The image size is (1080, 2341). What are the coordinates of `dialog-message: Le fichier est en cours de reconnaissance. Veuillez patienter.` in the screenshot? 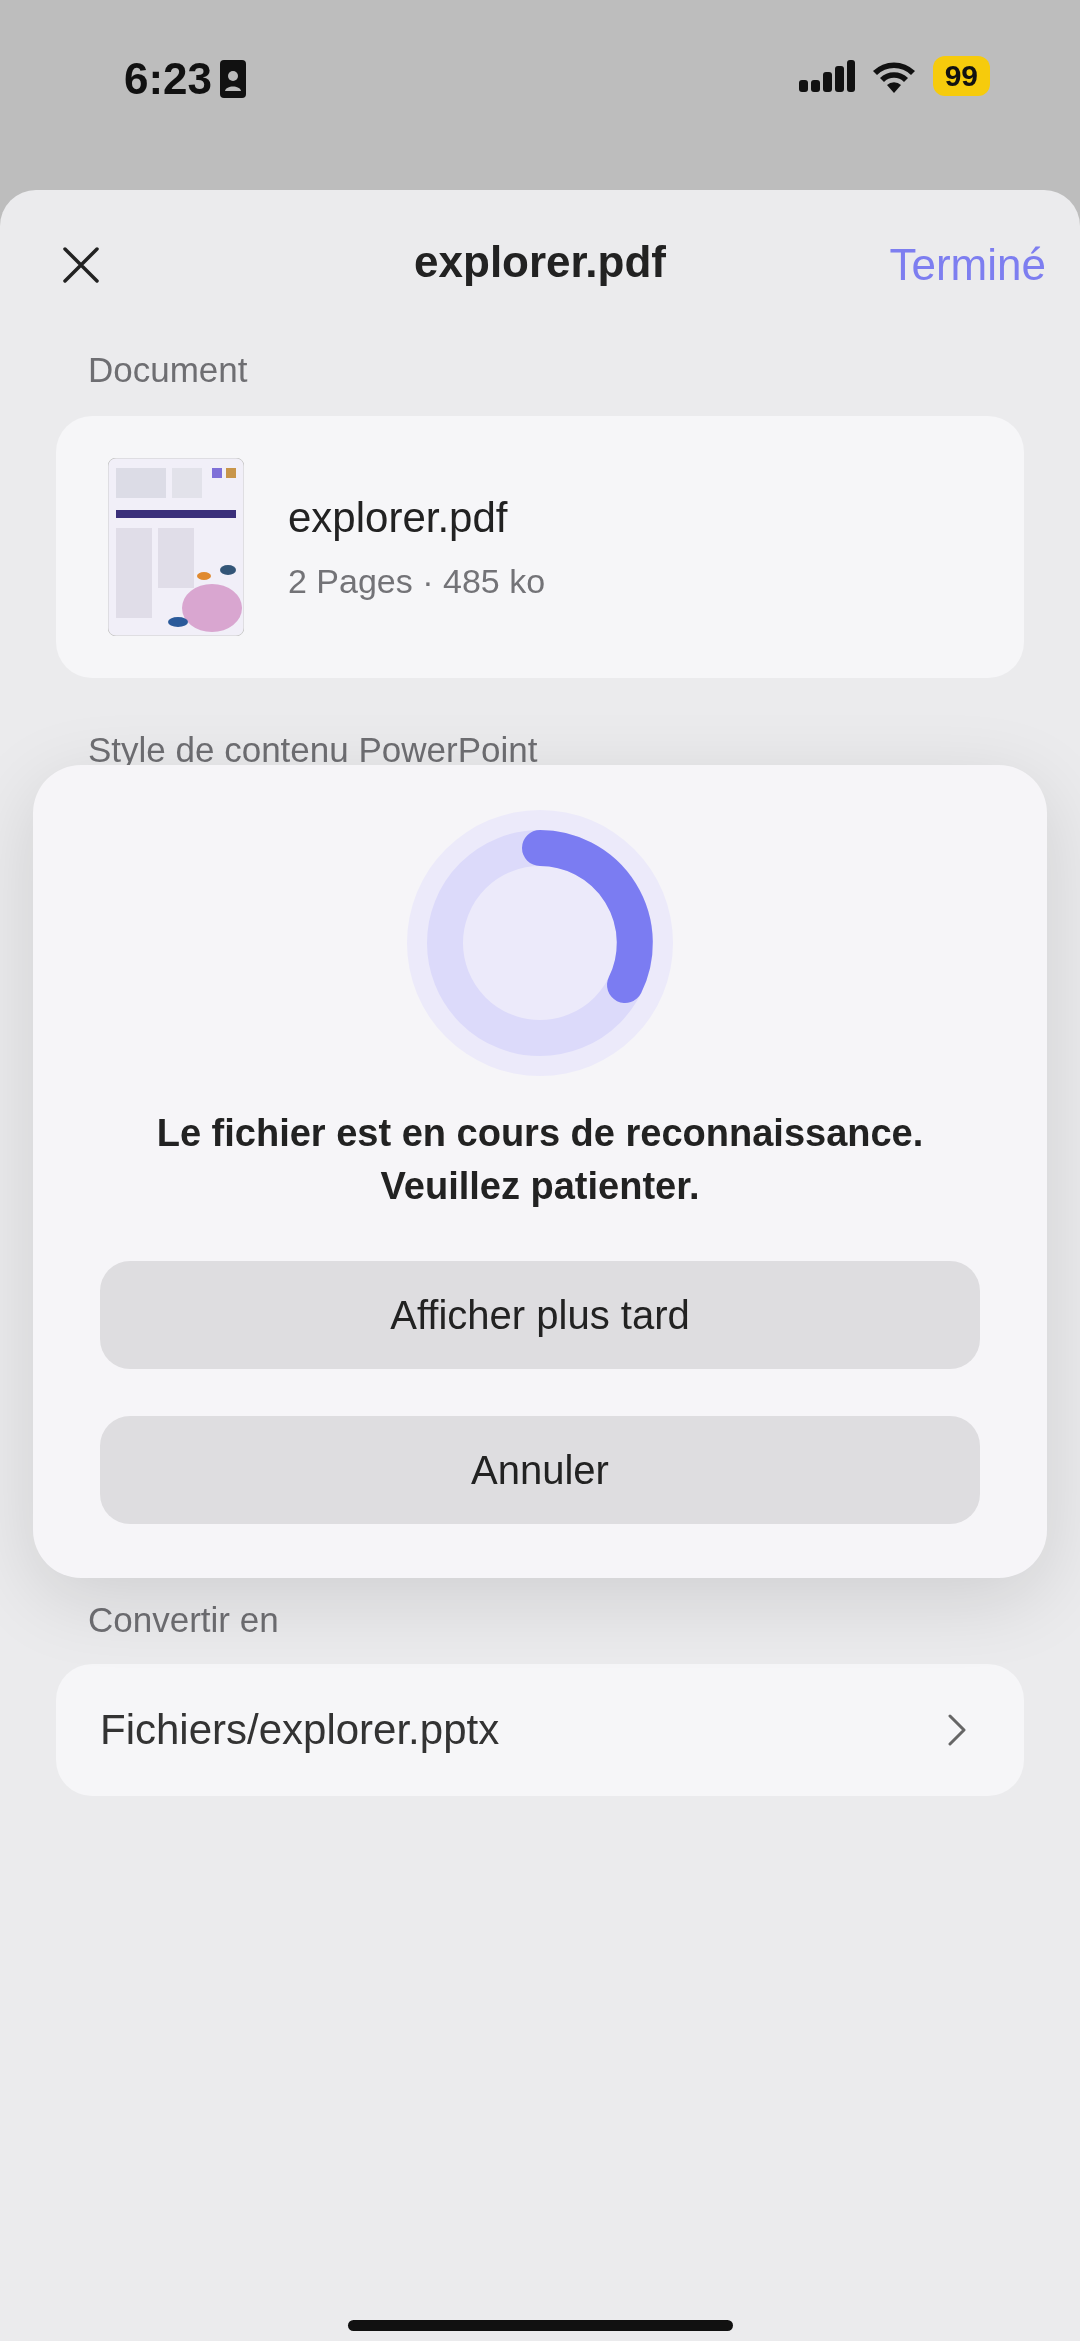 It's located at (540, 1160).